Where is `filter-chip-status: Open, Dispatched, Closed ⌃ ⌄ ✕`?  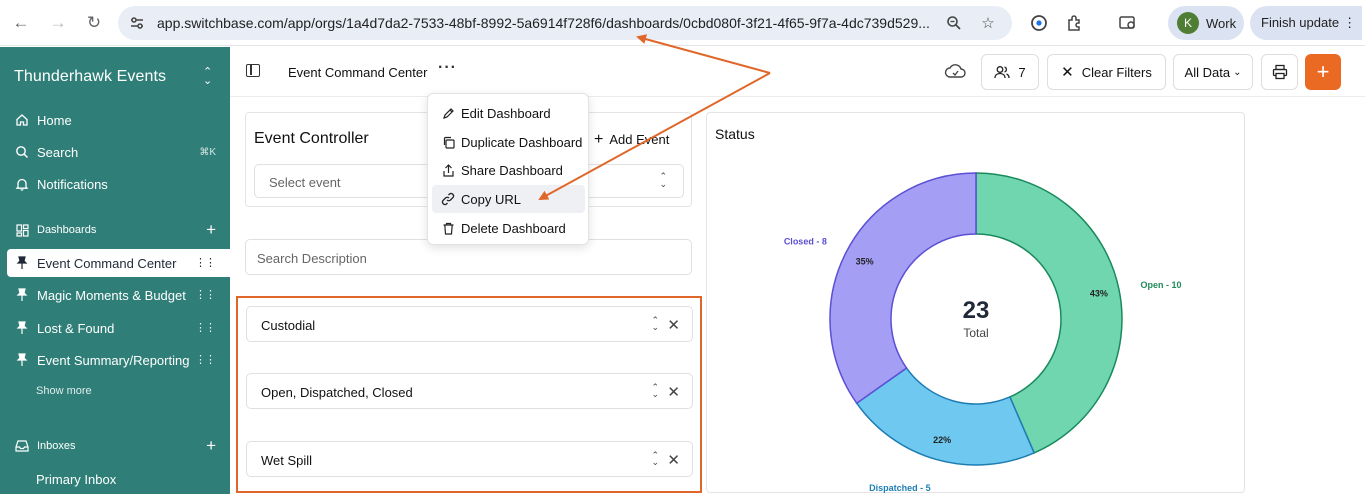 filter-chip-status: Open, Dispatched, Closed ⌃ ⌄ ✕ is located at coordinates (469, 391).